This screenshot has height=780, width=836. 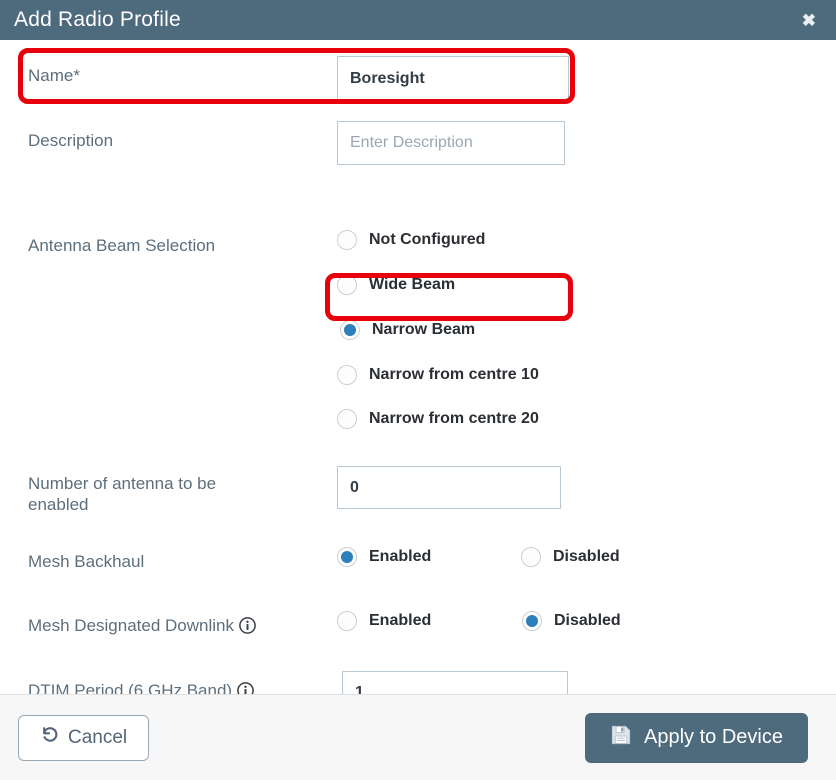 I want to click on radio-narrow-from-centre-10: Narrow from centre 10, so click(x=438, y=375).